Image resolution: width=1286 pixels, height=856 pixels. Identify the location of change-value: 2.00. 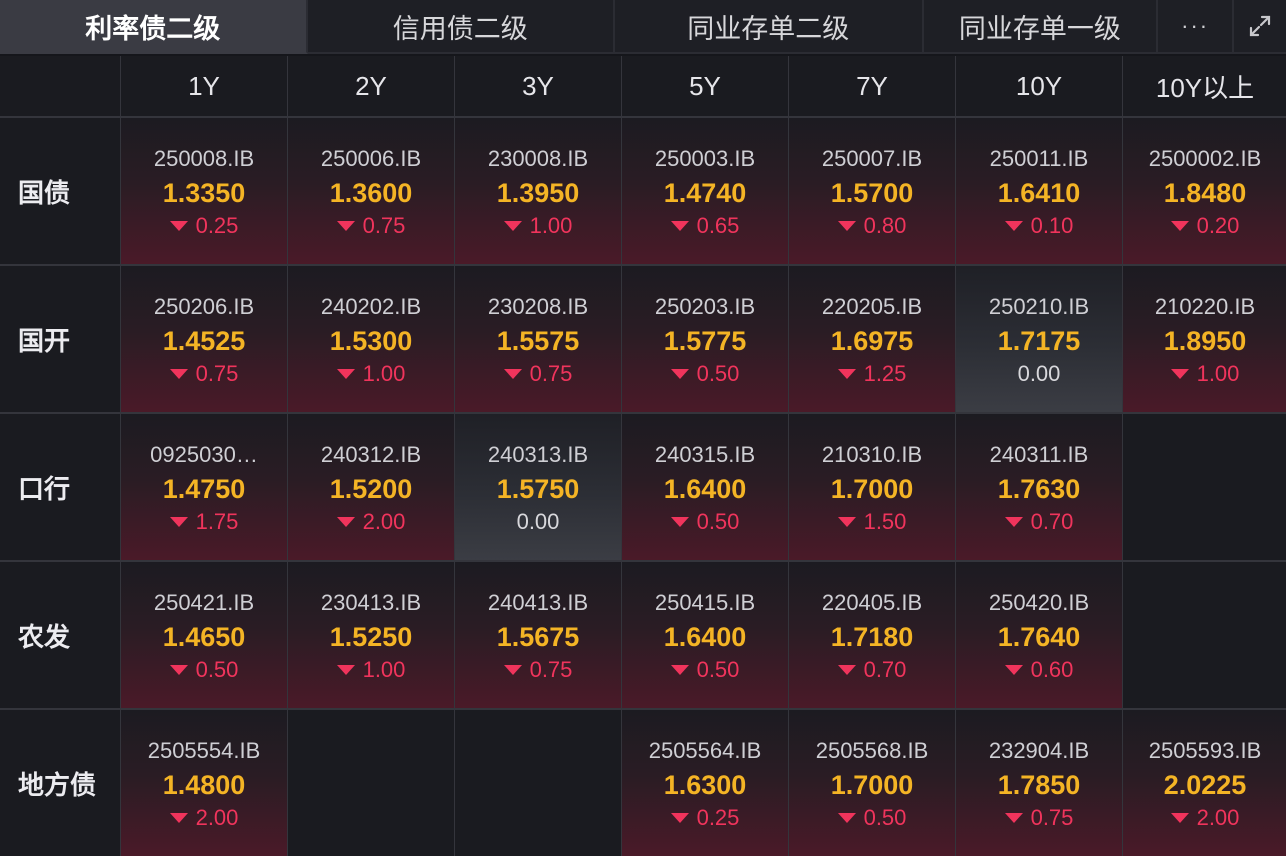
(384, 521).